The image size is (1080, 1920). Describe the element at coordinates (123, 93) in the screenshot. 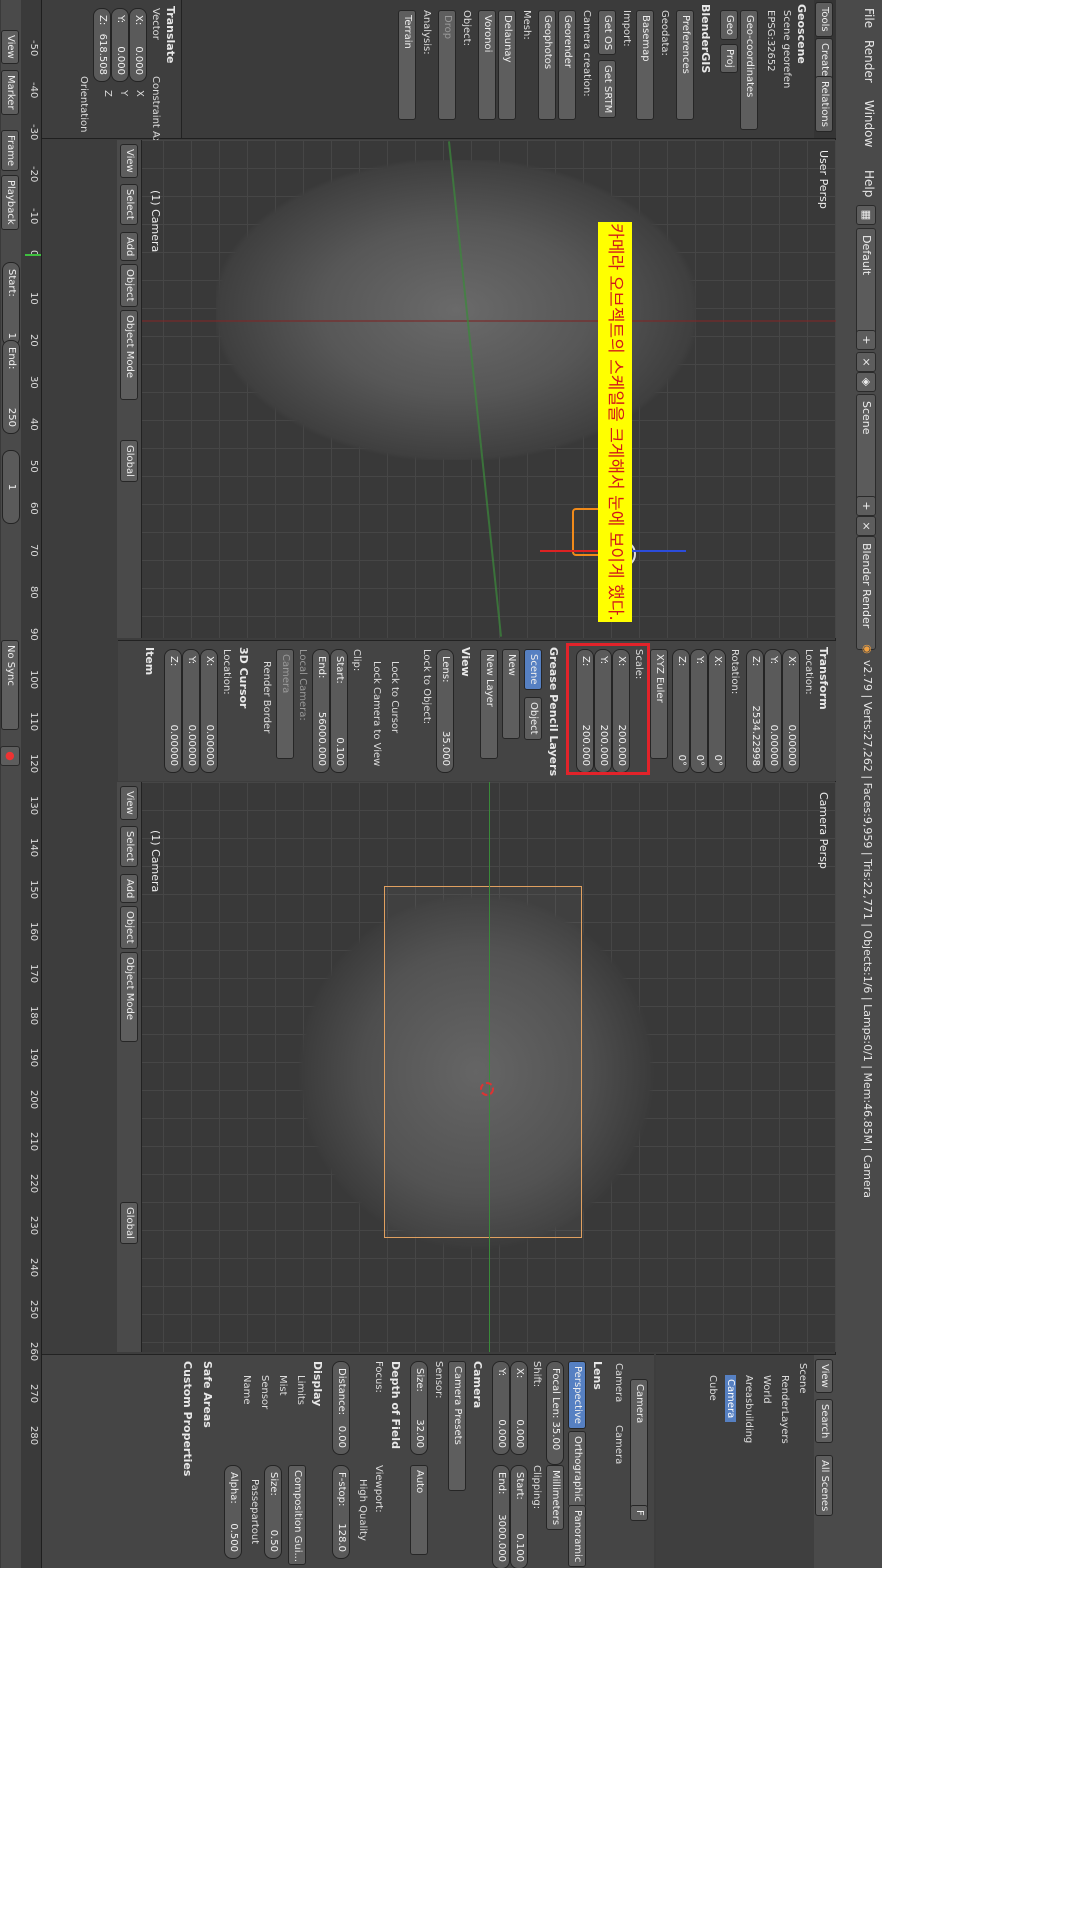

I see `constraint-y: Y` at that location.